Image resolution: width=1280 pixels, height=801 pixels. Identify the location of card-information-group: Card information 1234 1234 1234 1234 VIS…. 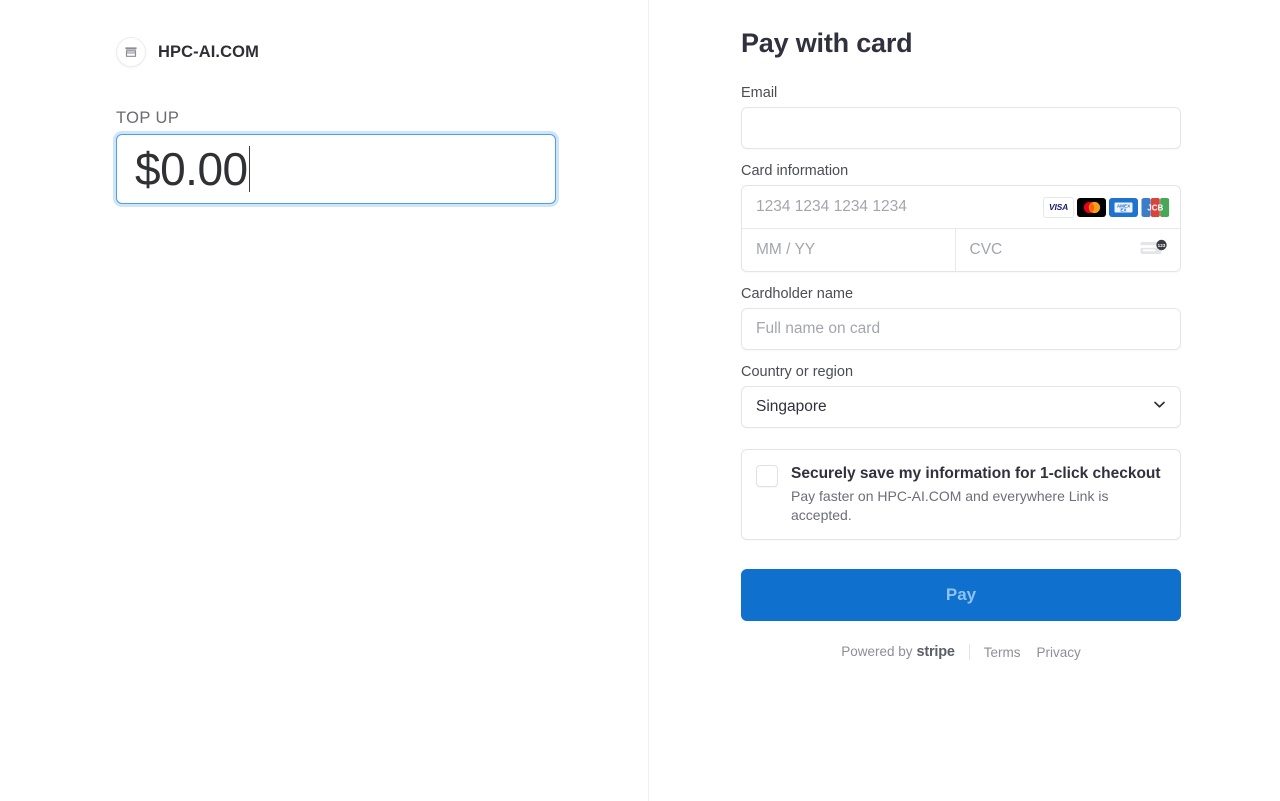
(961, 217).